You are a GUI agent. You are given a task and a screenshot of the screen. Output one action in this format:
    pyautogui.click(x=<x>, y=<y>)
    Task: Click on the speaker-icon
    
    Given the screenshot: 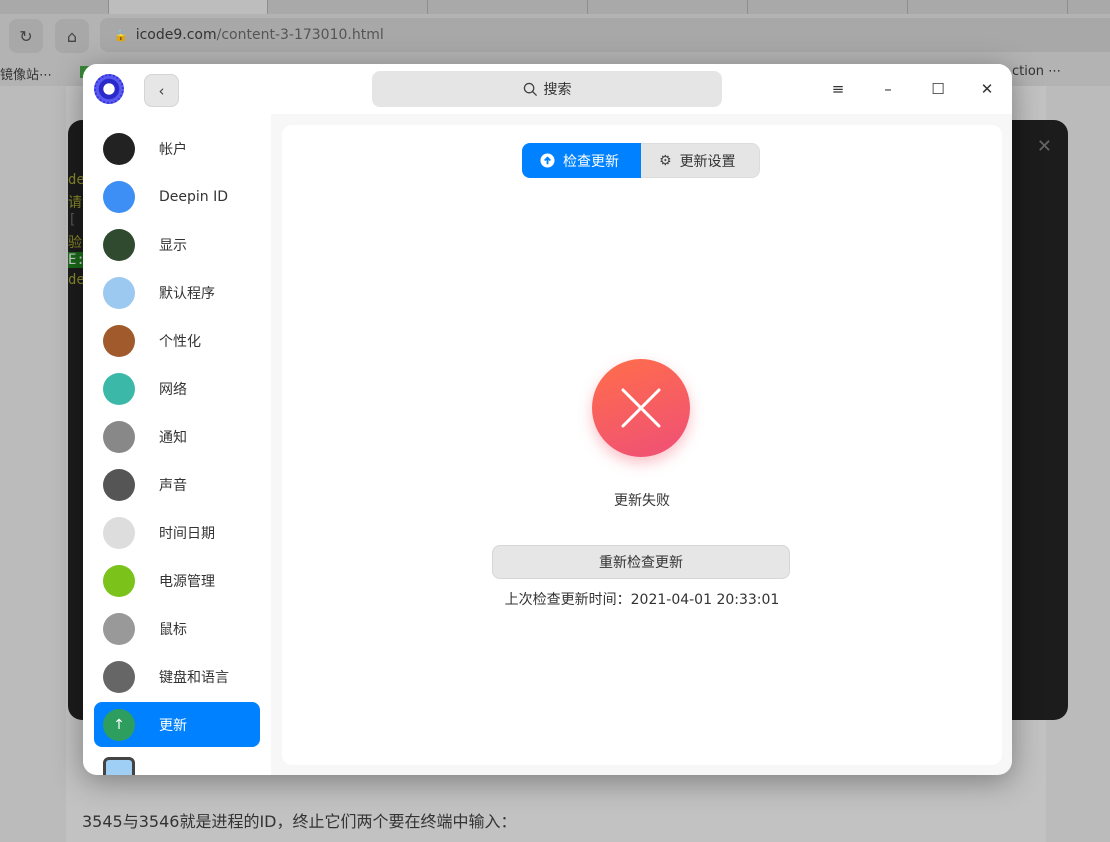 What is the action you would take?
    pyautogui.click(x=119, y=484)
    